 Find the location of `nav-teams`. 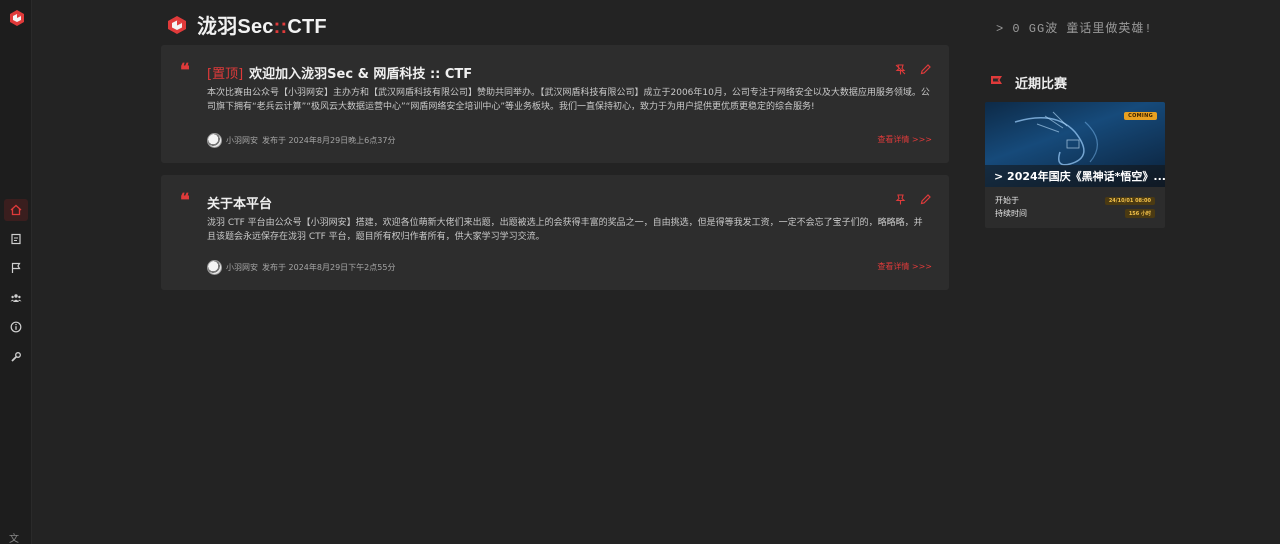

nav-teams is located at coordinates (16, 298).